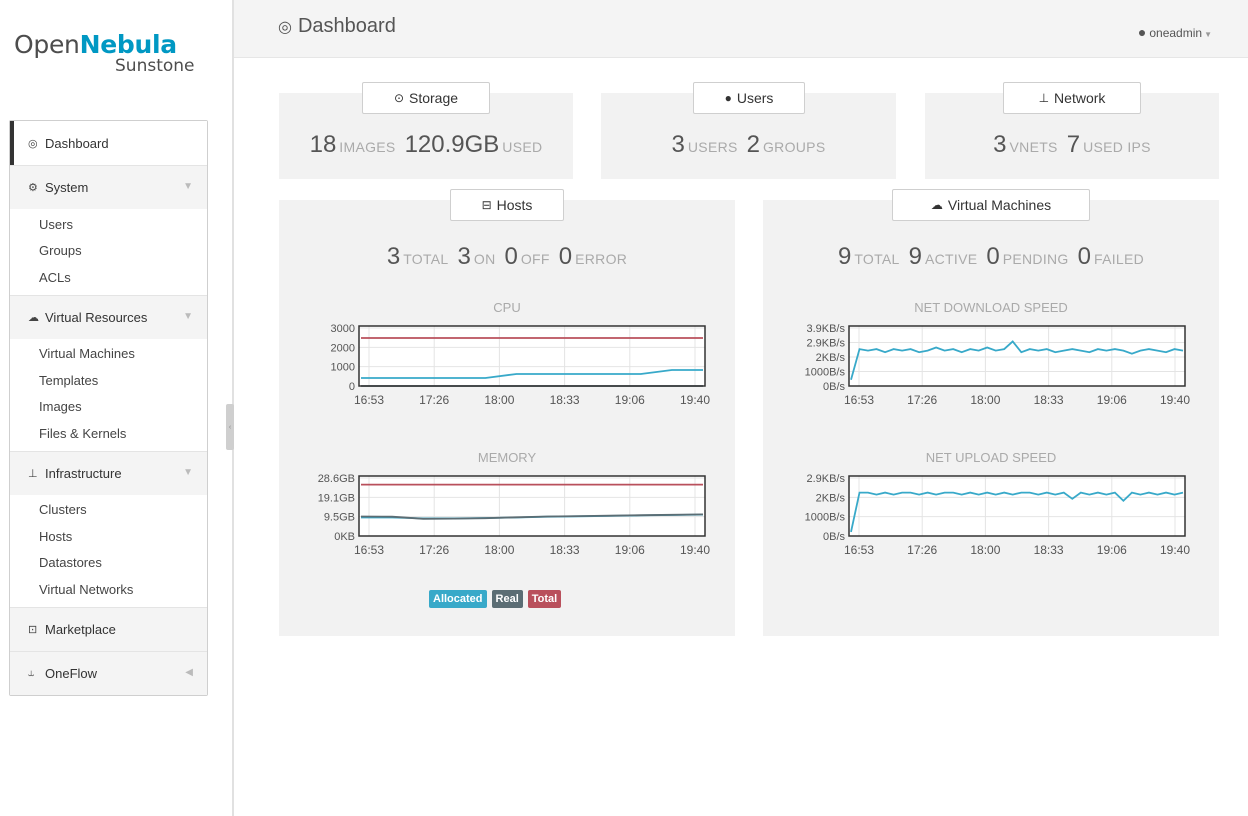  What do you see at coordinates (344, 537) in the screenshot?
I see `y-tick-label: 0KB` at bounding box center [344, 537].